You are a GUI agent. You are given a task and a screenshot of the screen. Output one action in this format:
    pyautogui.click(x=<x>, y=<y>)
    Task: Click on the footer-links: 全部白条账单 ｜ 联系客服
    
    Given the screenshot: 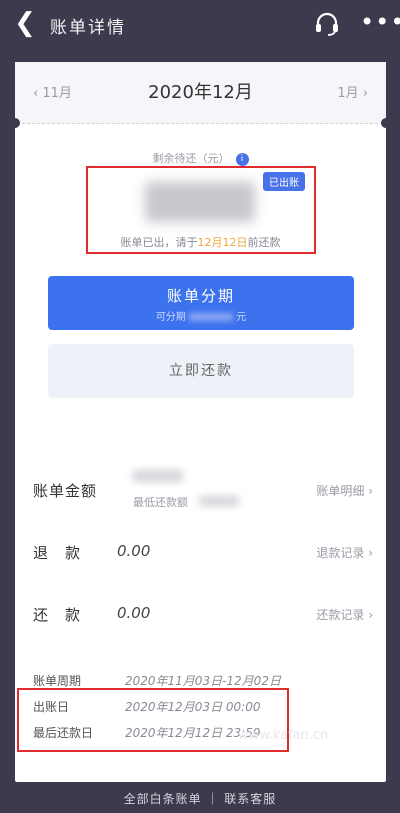 What is the action you would take?
    pyautogui.click(x=200, y=798)
    